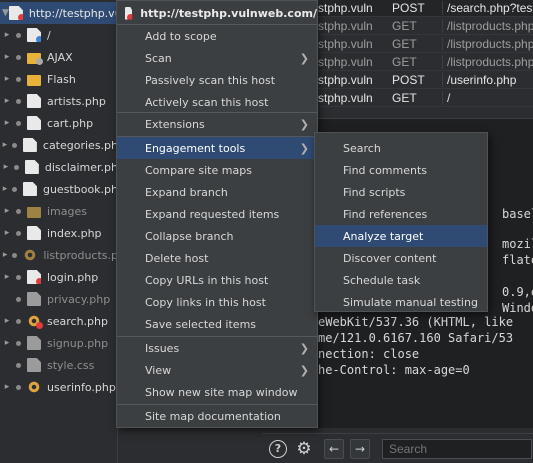  Describe the element at coordinates (217, 392) in the screenshot. I see `menu-item: Show new site map window` at that location.